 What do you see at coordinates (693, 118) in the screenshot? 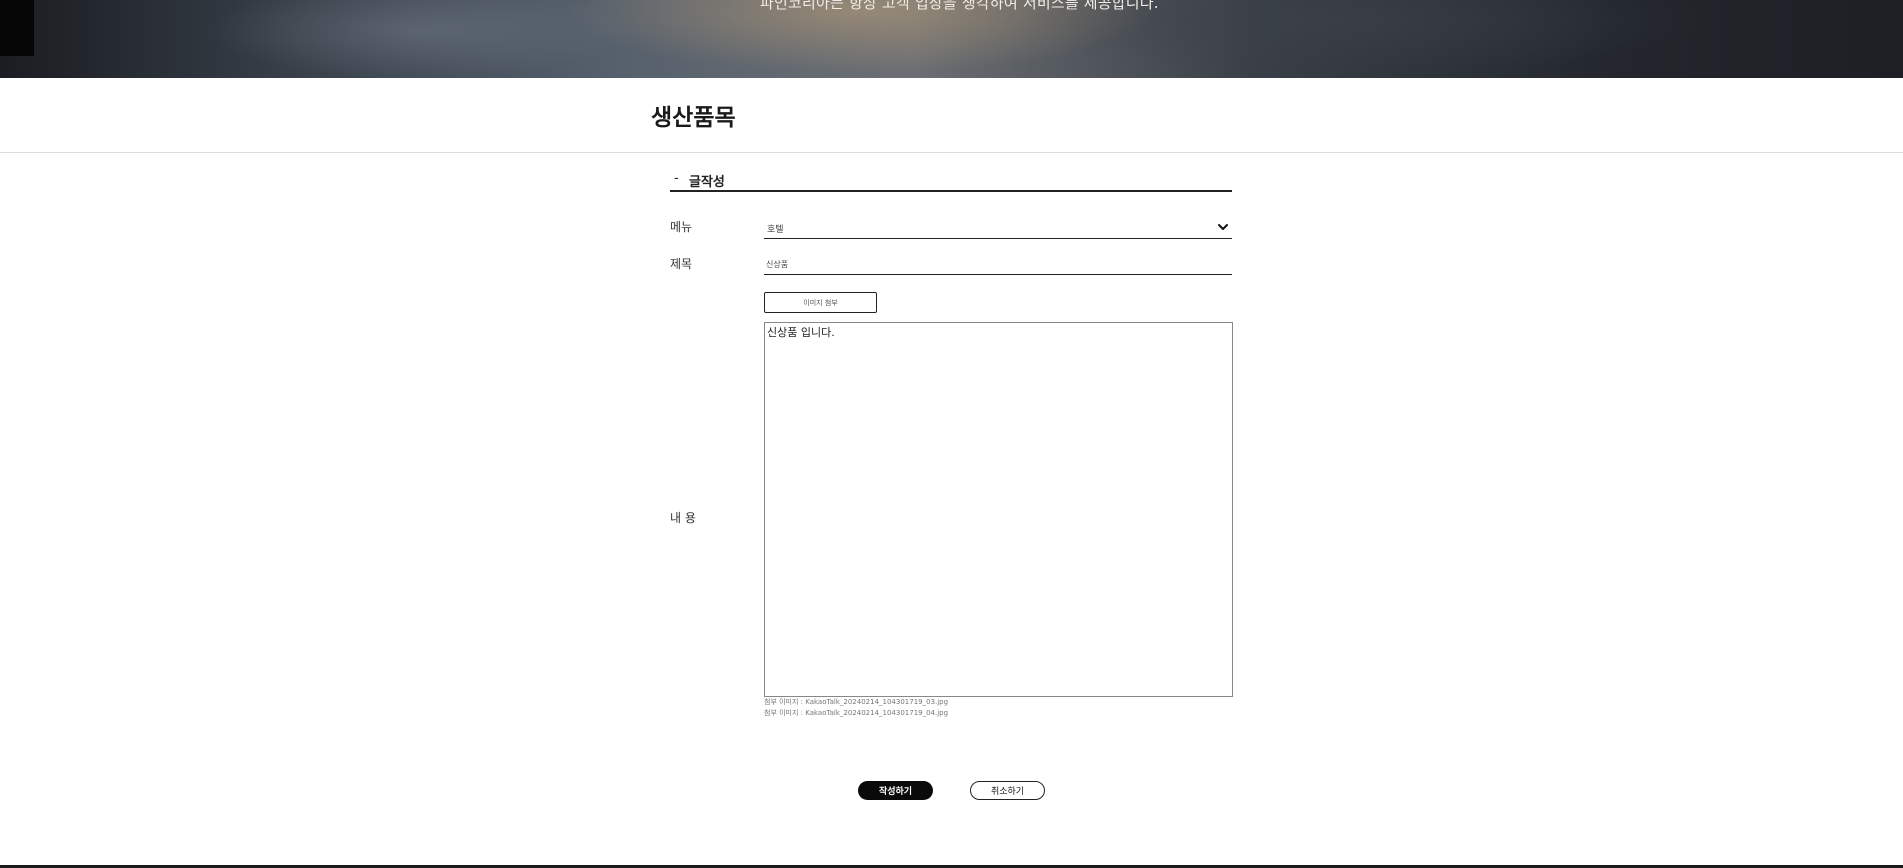
I see `page-title: 생산품목` at bounding box center [693, 118].